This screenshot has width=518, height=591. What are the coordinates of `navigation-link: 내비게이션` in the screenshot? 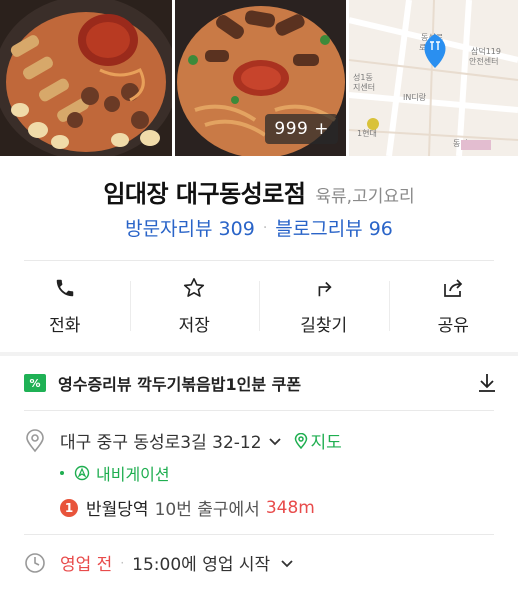 It's located at (115, 473).